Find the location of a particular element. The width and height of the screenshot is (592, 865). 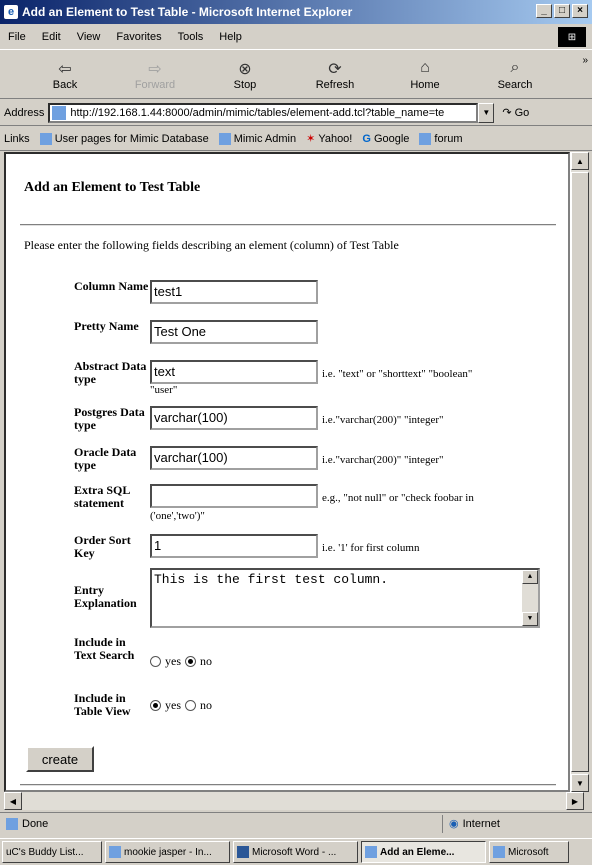

text-search-yes-radio is located at coordinates (155, 661).